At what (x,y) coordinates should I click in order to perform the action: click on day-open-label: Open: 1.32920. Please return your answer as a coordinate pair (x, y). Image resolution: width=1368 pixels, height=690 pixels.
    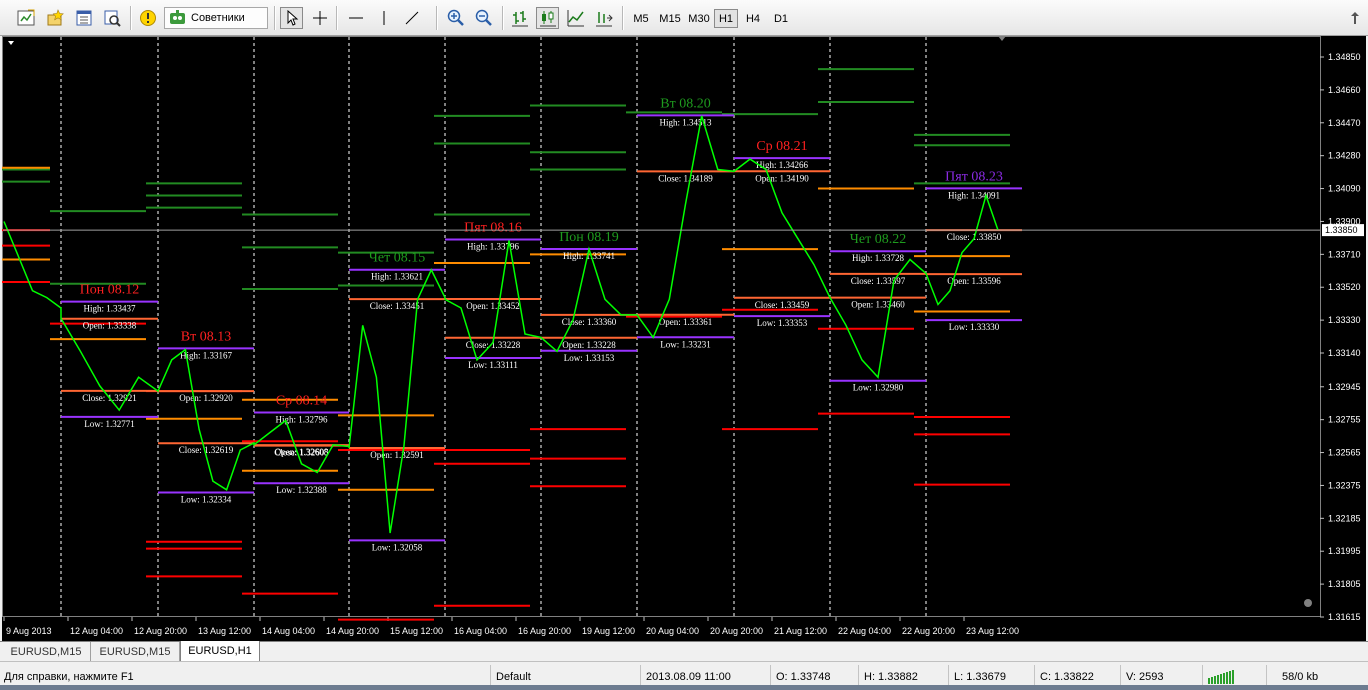
    Looking at the image, I should click on (206, 398).